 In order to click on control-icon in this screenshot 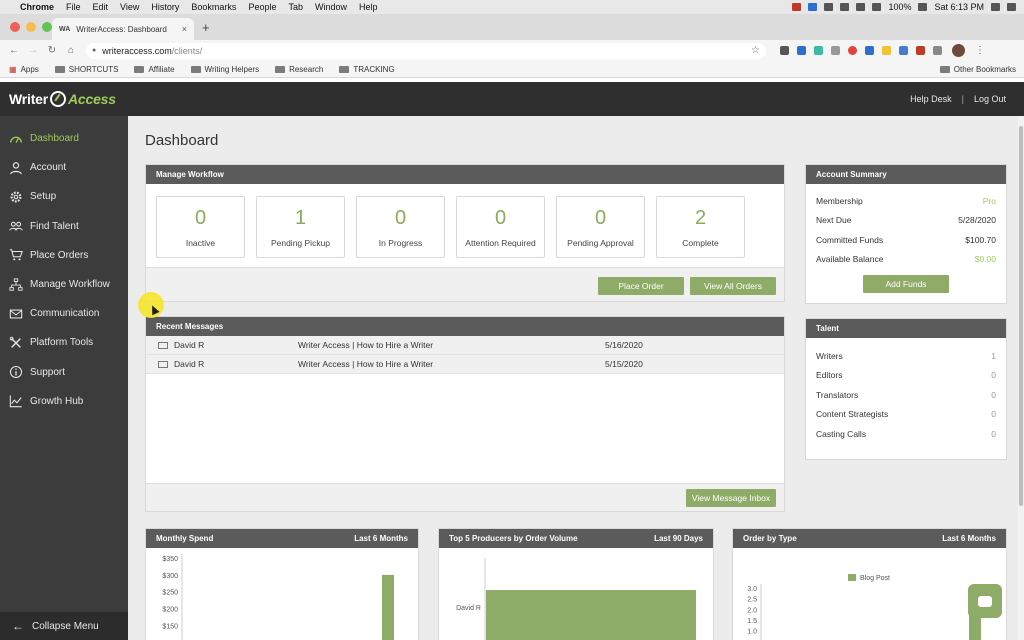, I will do `click(1011, 7)`.